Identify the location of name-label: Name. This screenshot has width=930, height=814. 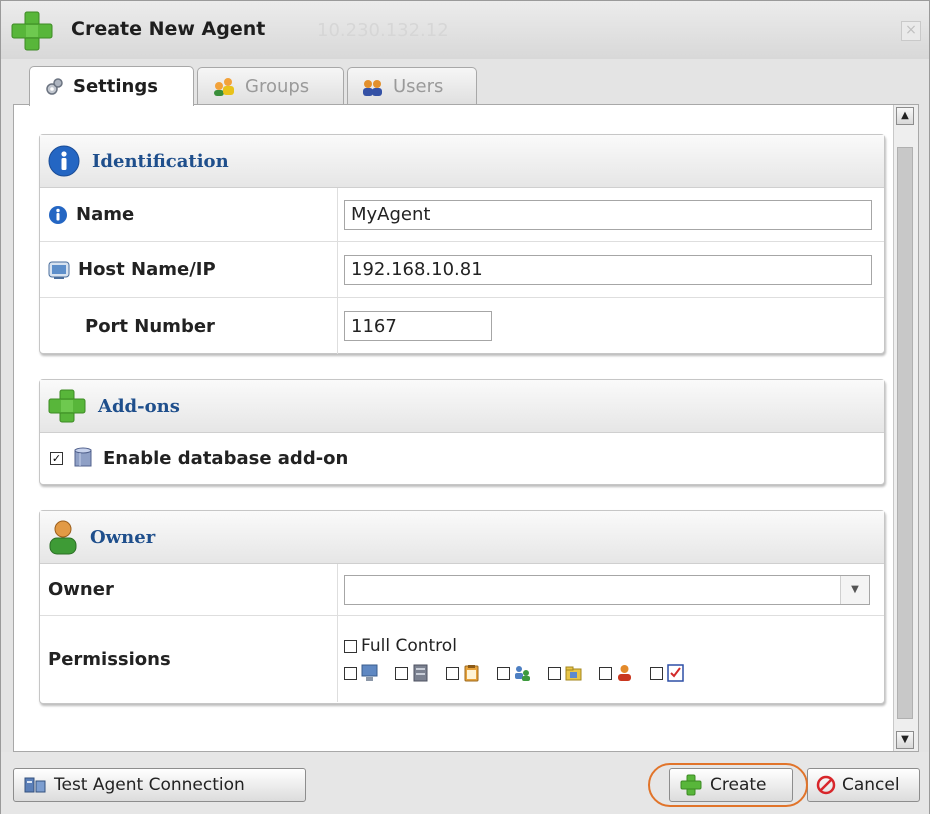
(105, 214).